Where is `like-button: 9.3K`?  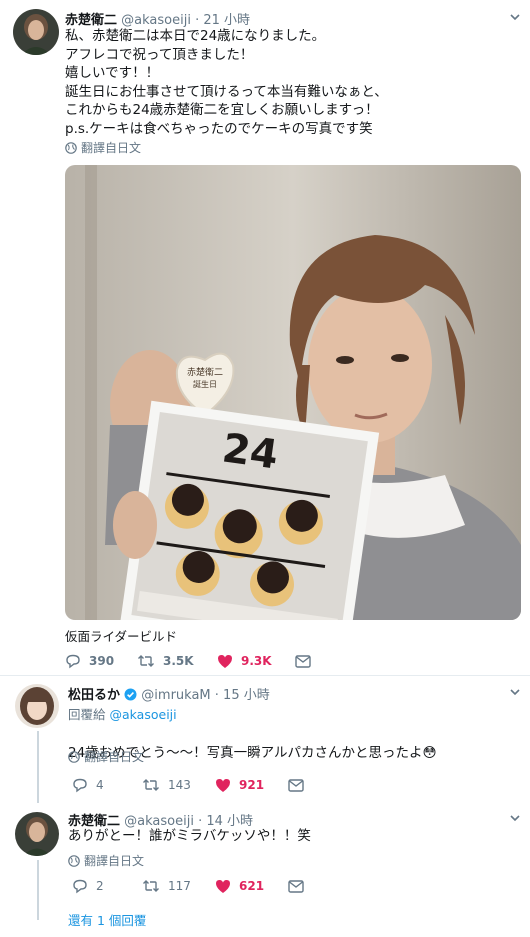
like-button: 9.3K is located at coordinates (256, 661).